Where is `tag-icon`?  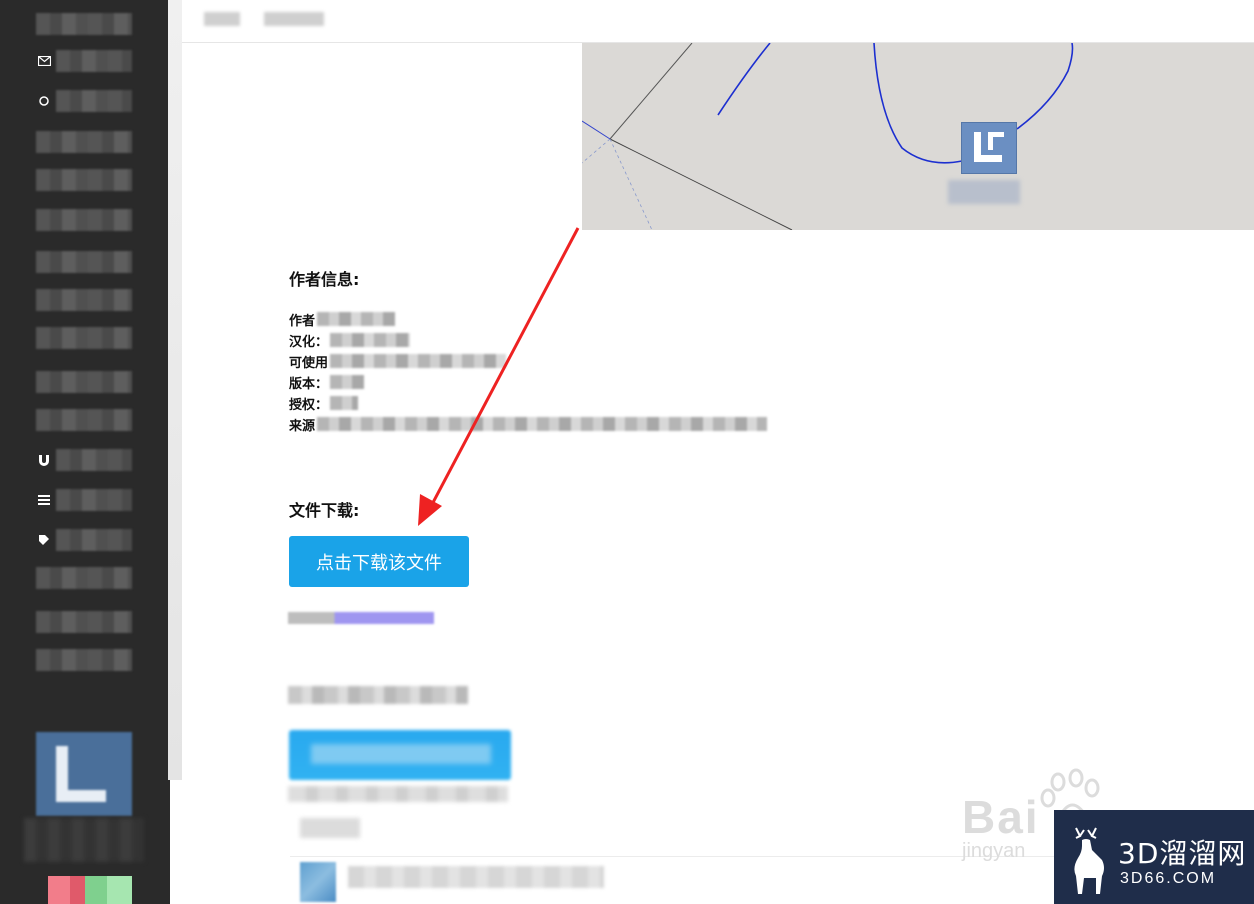 tag-icon is located at coordinates (44, 540).